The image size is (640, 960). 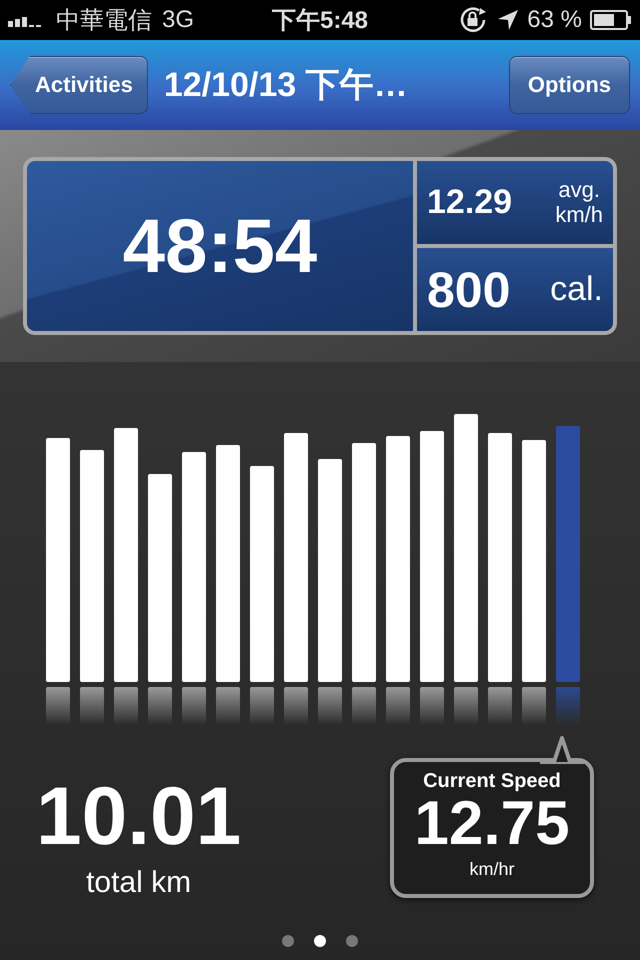 What do you see at coordinates (469, 202) in the screenshot?
I see `average-speed-value: 12.29` at bounding box center [469, 202].